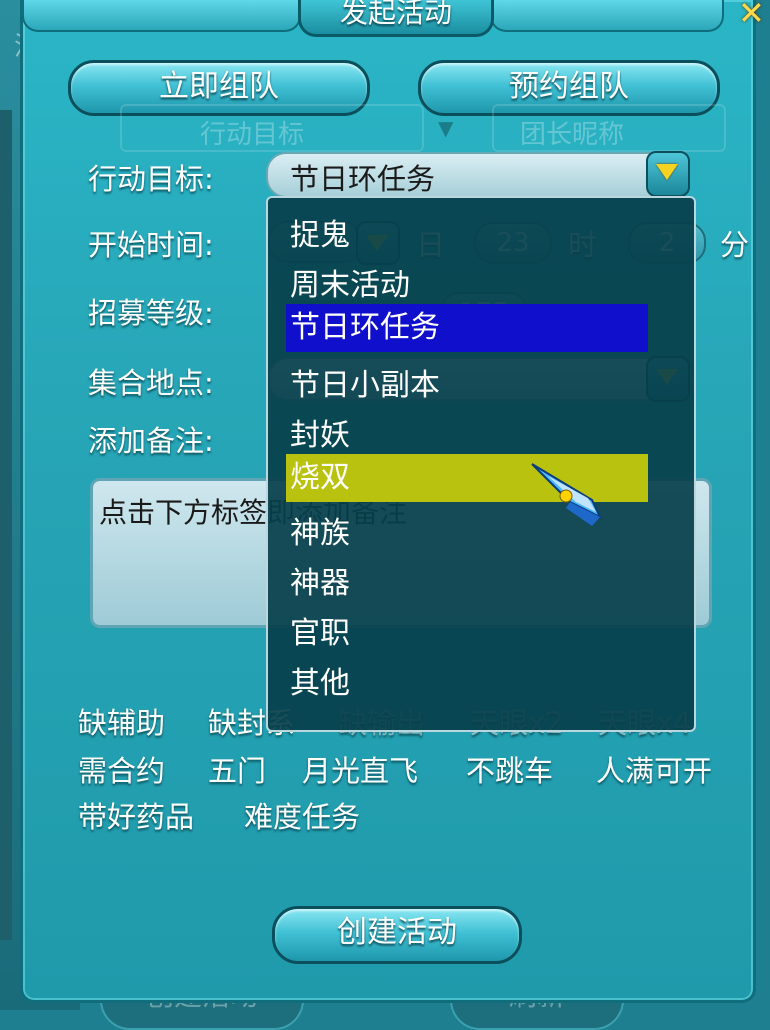 This screenshot has width=770, height=1030. What do you see at coordinates (509, 769) in the screenshot?
I see `tag-no-skip: 不跳车` at bounding box center [509, 769].